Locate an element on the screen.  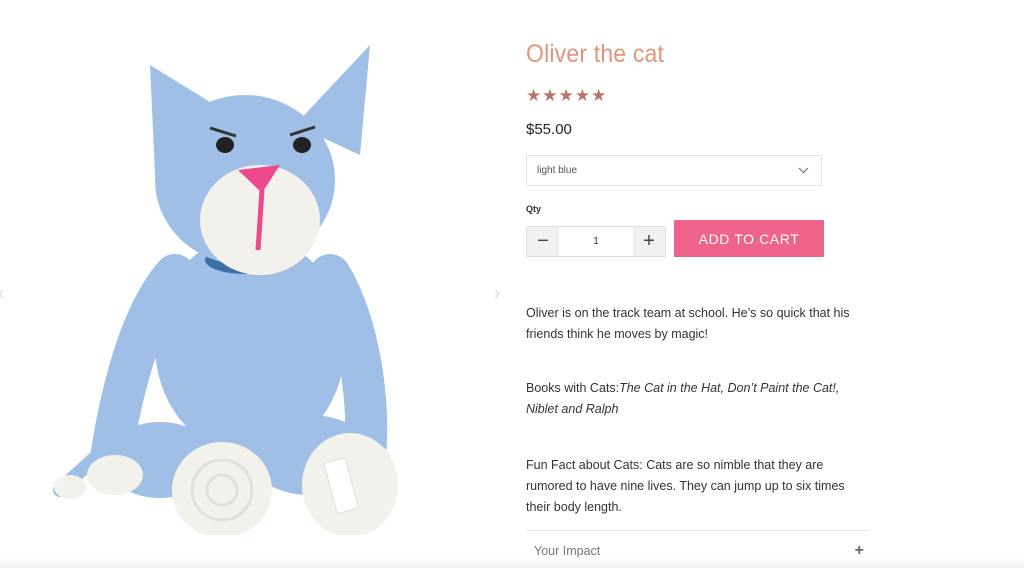
qty-label: Qty is located at coordinates (534, 209).